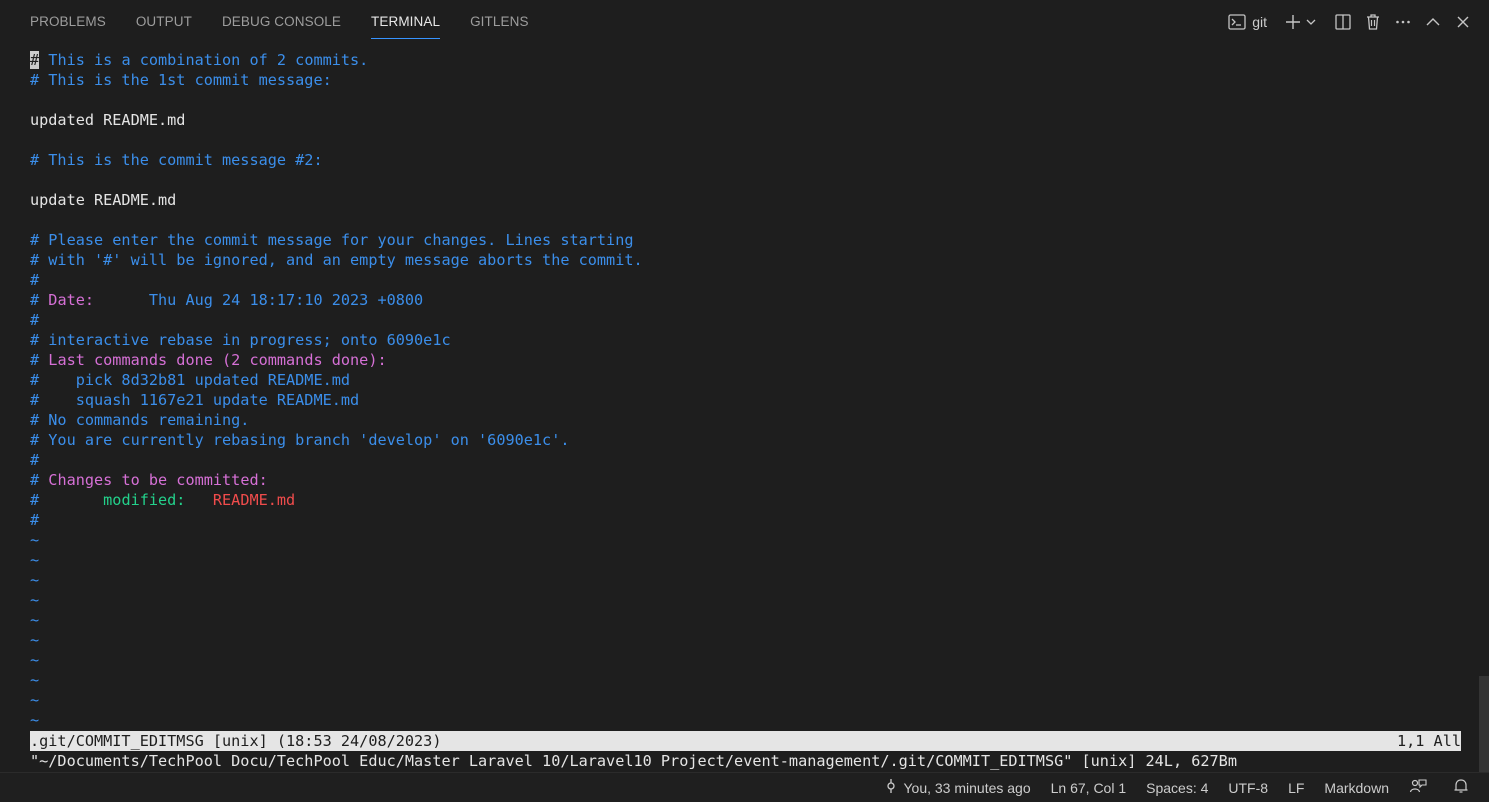 Image resolution: width=1489 pixels, height=802 pixels. What do you see at coordinates (894, 787) in the screenshot?
I see `commit-icon` at bounding box center [894, 787].